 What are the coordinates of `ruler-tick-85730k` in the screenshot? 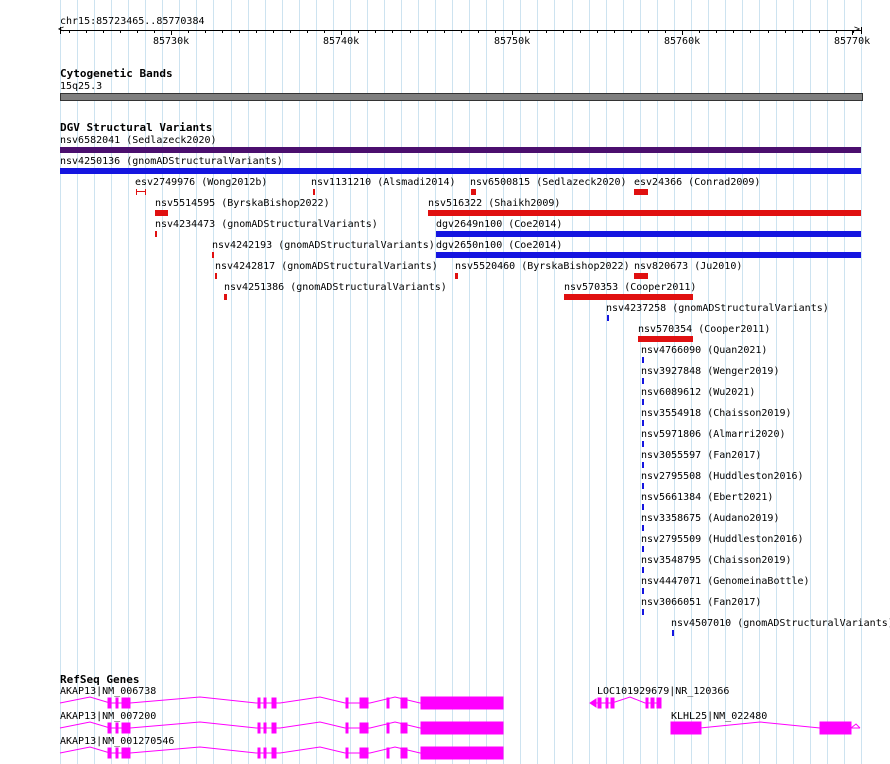 It's located at (171, 32).